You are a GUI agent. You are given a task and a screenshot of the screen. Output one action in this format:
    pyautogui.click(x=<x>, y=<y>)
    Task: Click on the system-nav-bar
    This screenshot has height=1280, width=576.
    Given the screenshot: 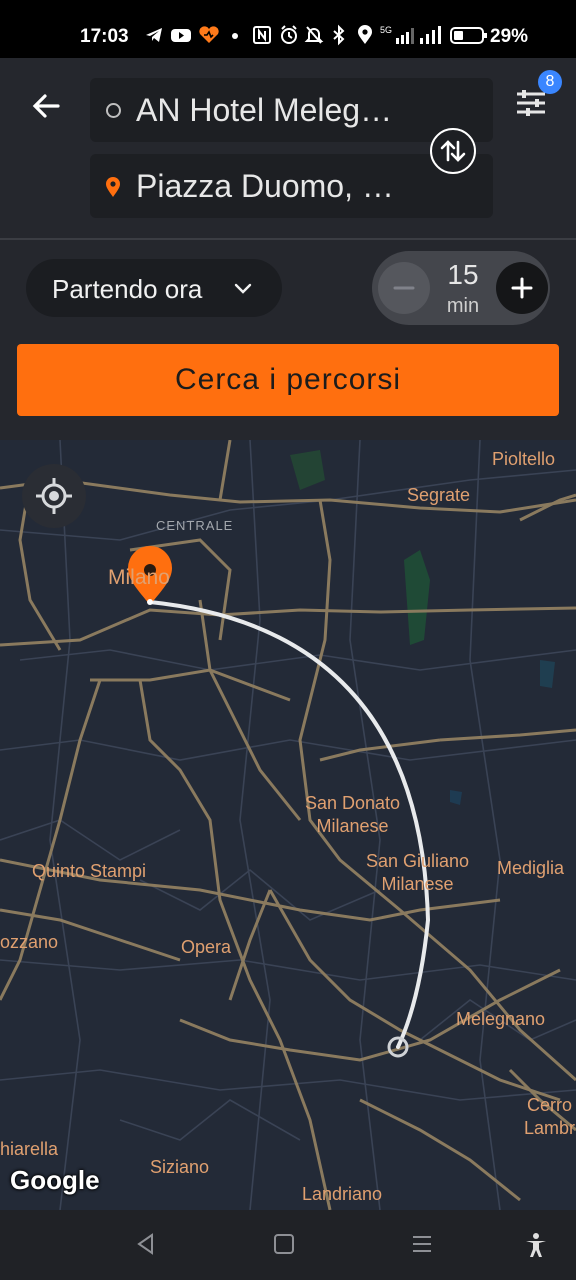 What is the action you would take?
    pyautogui.click(x=288, y=1245)
    